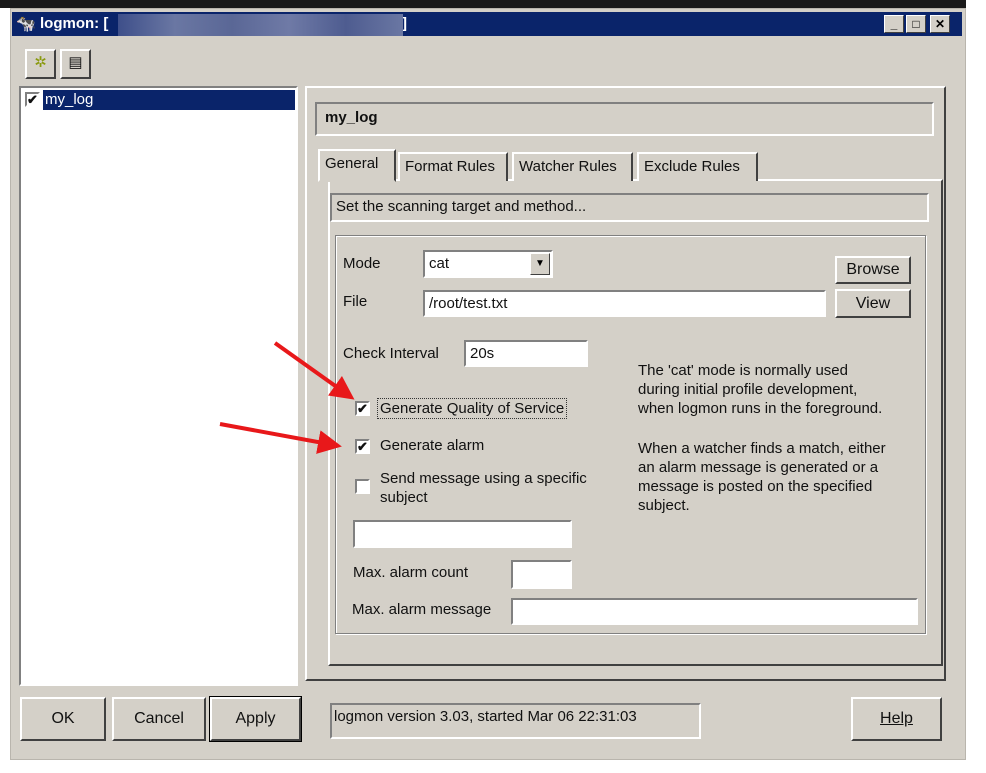  Describe the element at coordinates (314, 370) in the screenshot. I see `arrow-to-qos` at that location.